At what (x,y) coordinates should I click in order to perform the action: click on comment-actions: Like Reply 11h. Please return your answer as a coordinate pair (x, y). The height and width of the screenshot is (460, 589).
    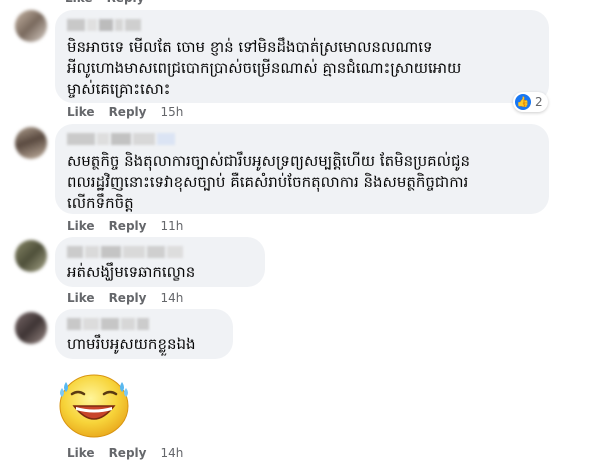
    Looking at the image, I should click on (125, 226).